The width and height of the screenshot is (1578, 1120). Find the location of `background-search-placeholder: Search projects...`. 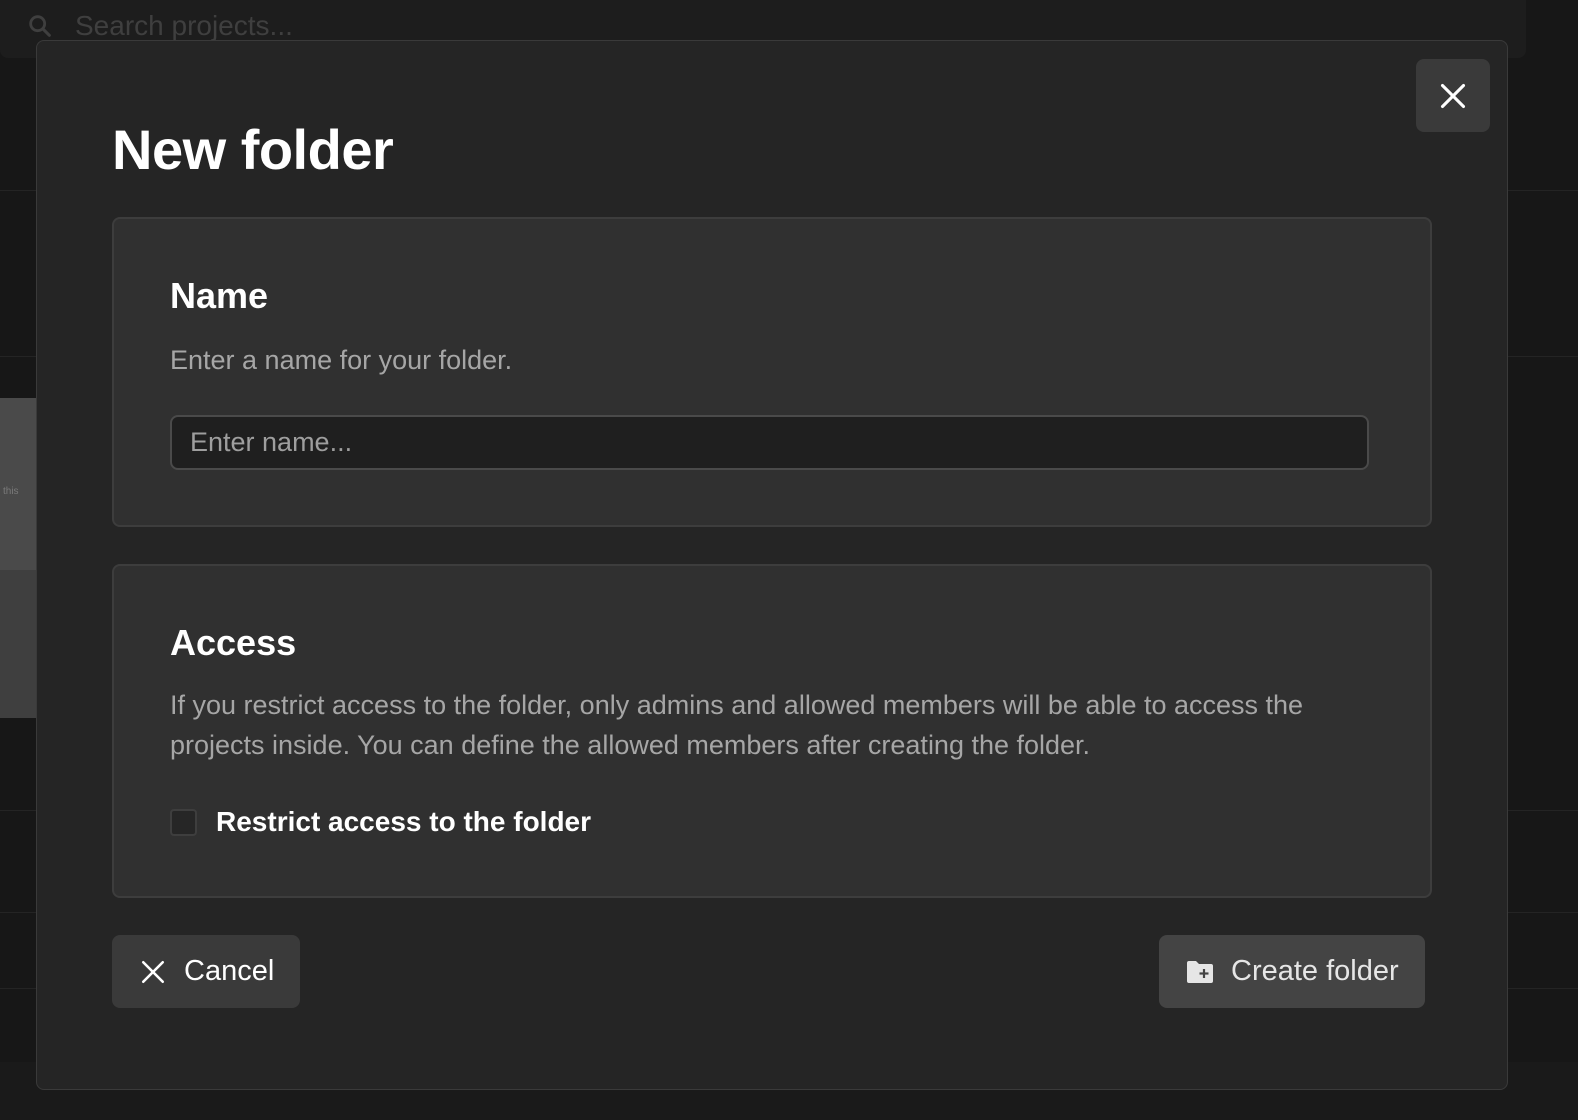

background-search-placeholder: Search projects... is located at coordinates (184, 25).